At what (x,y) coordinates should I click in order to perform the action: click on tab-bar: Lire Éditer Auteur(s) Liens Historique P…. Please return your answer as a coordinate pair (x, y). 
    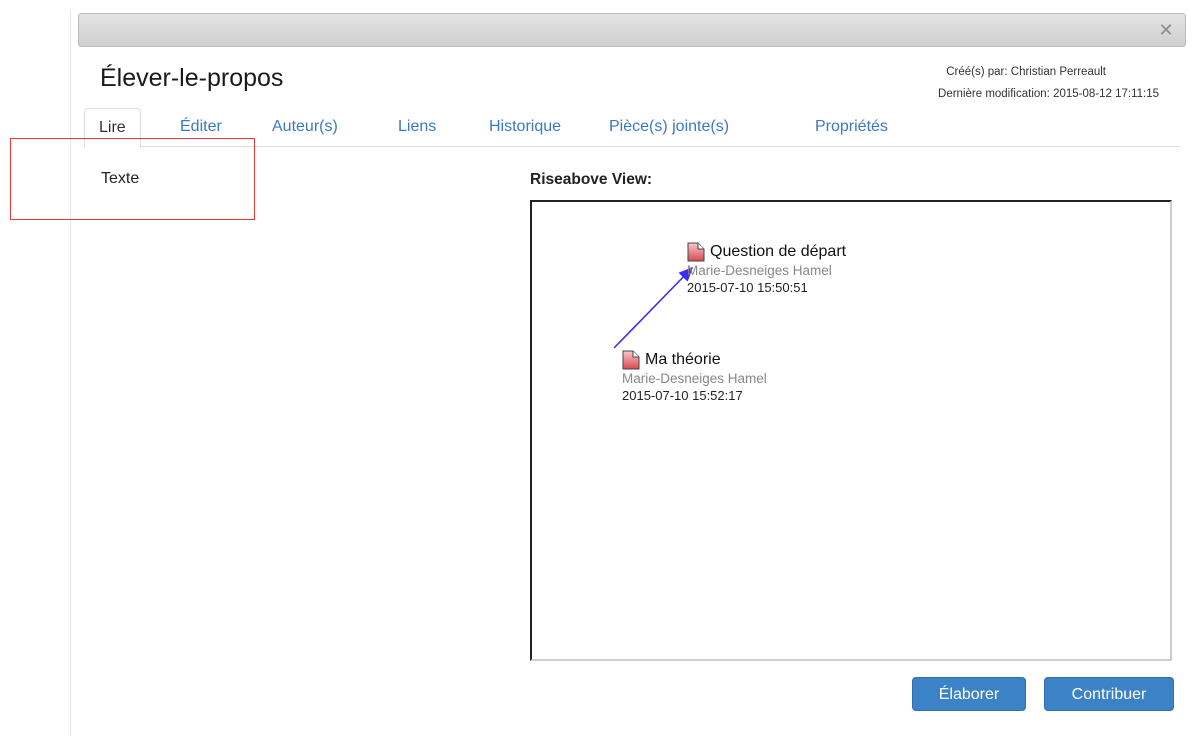
    Looking at the image, I should click on (632, 128).